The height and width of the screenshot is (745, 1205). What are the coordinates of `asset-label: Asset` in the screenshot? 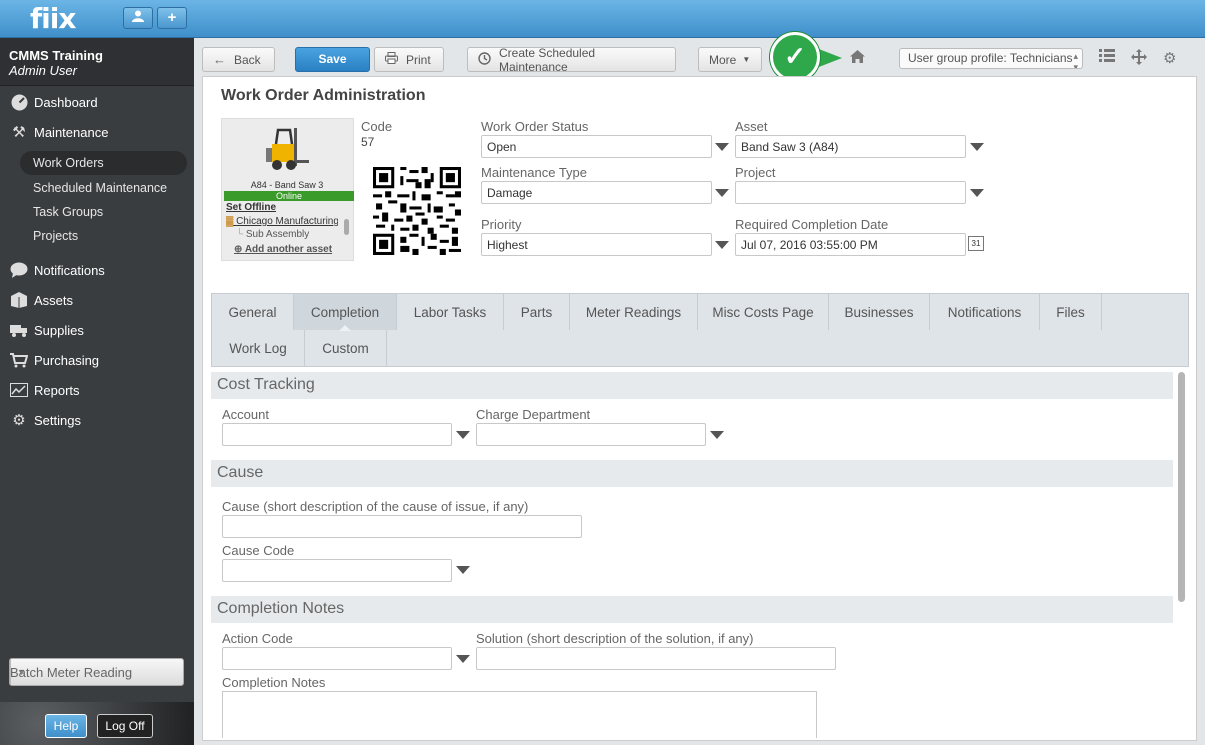 It's located at (751, 126).